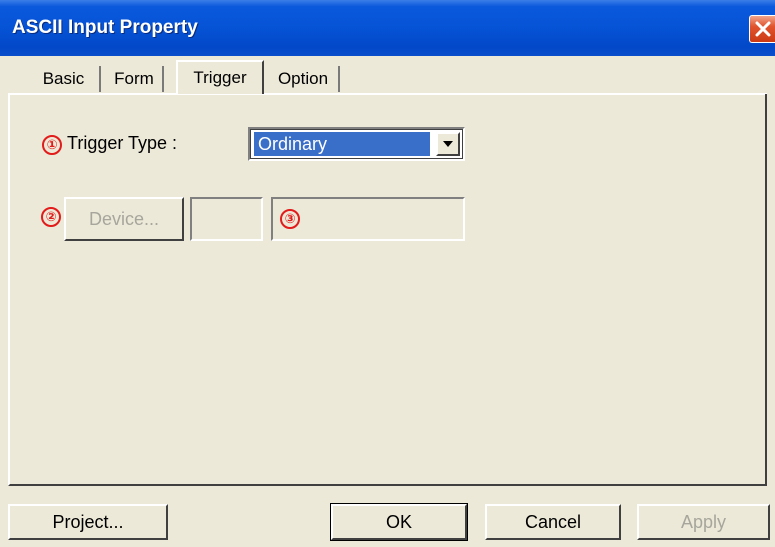  Describe the element at coordinates (387, 28) in the screenshot. I see `title-bar: ASCII Input Property` at that location.